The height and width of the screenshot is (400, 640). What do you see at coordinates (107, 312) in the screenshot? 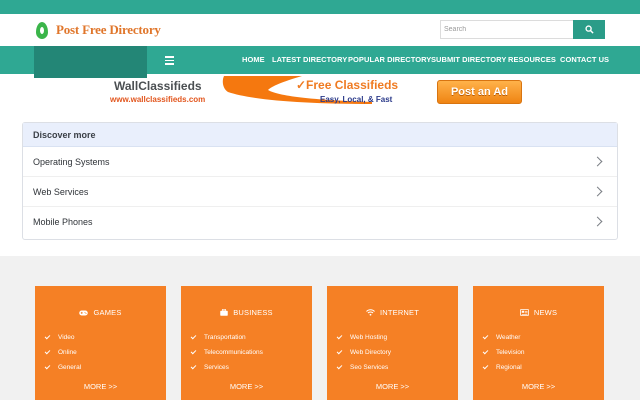
I see `card-title-text: GAMES` at bounding box center [107, 312].